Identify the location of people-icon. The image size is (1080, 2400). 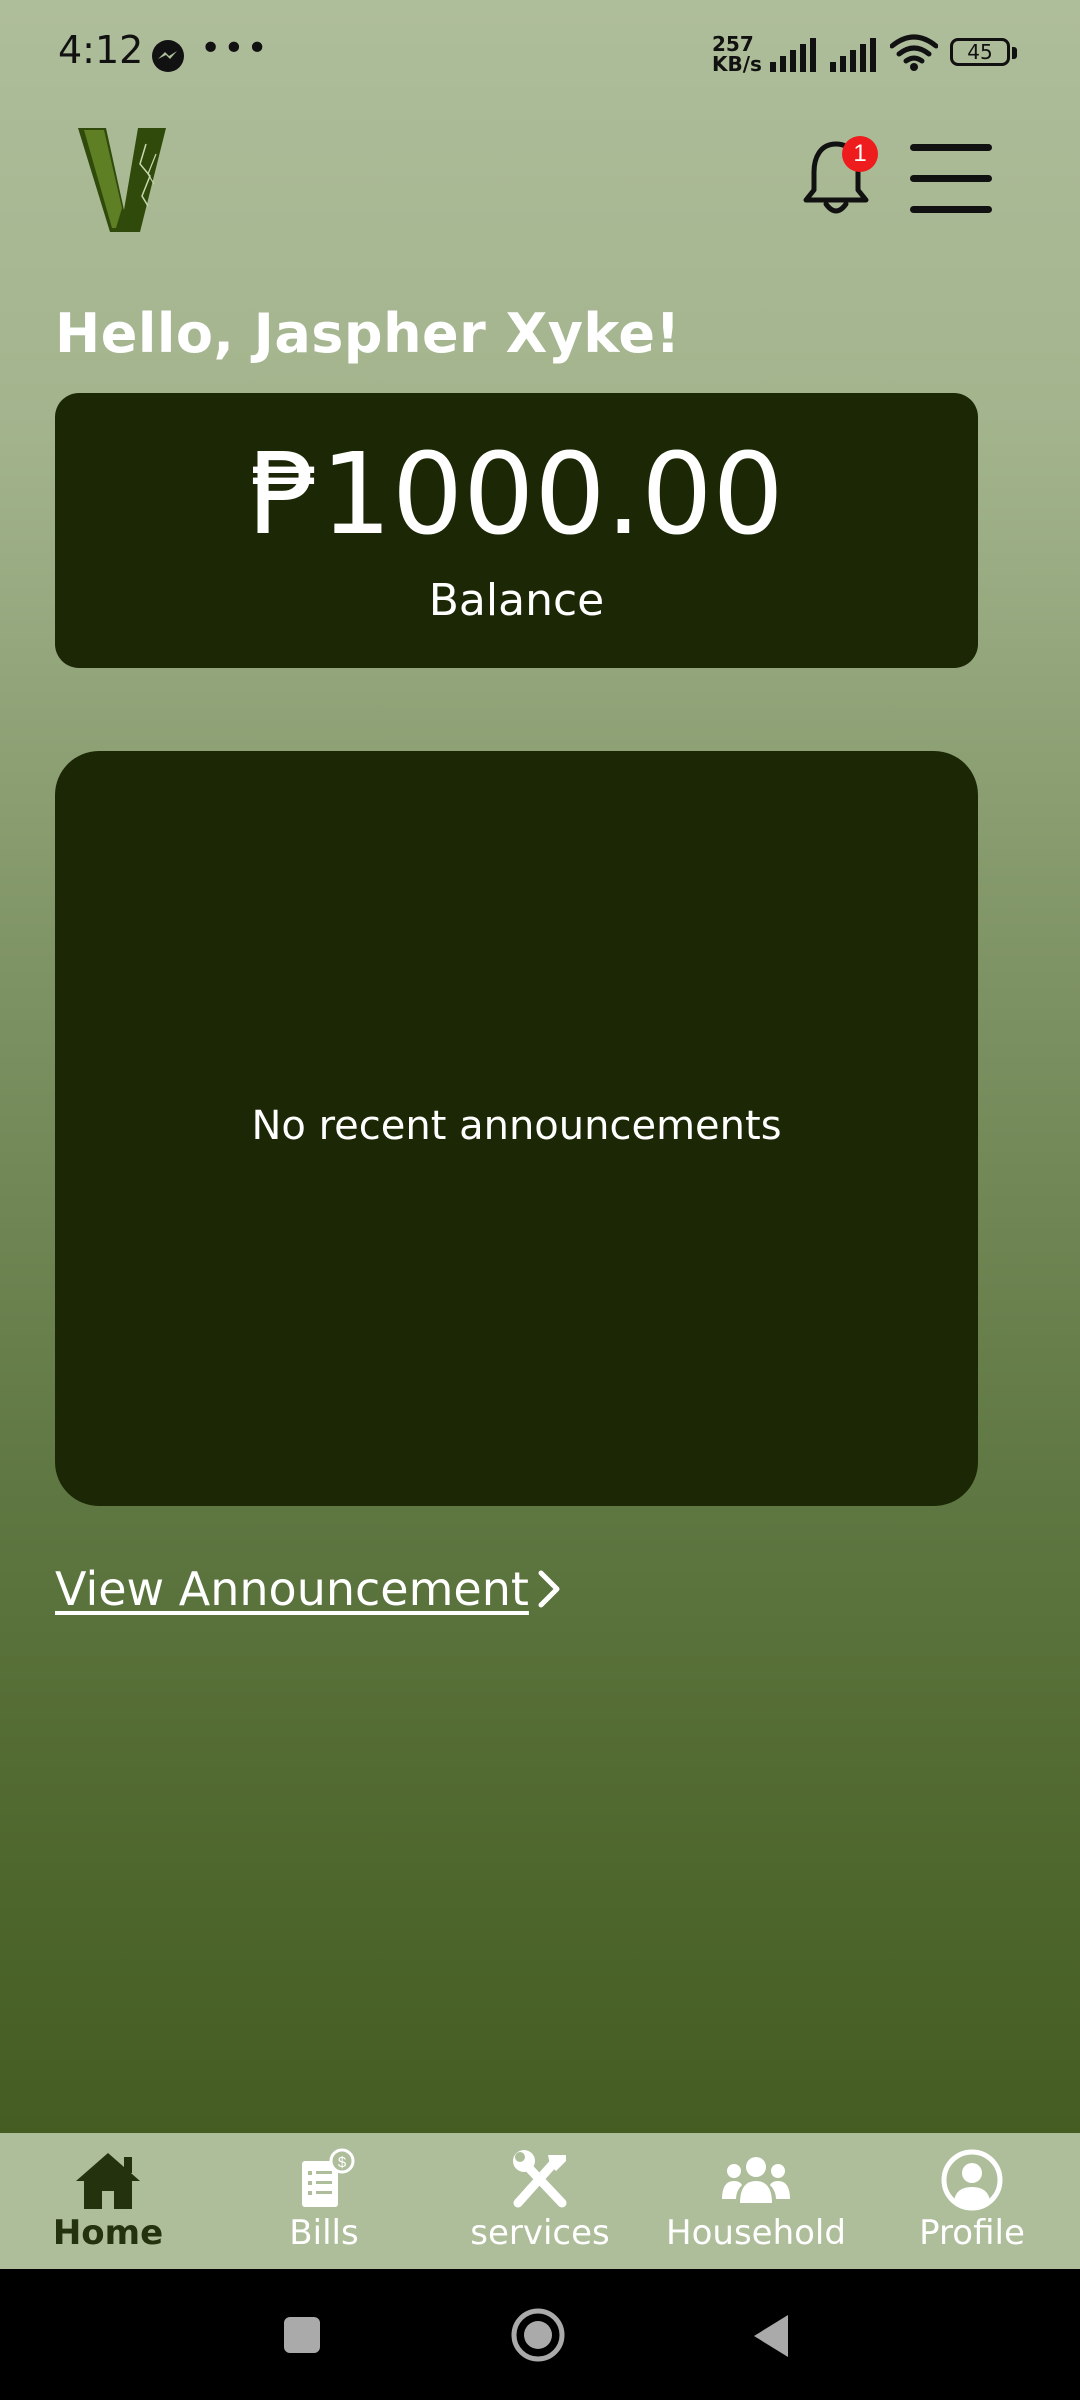
(756, 2180).